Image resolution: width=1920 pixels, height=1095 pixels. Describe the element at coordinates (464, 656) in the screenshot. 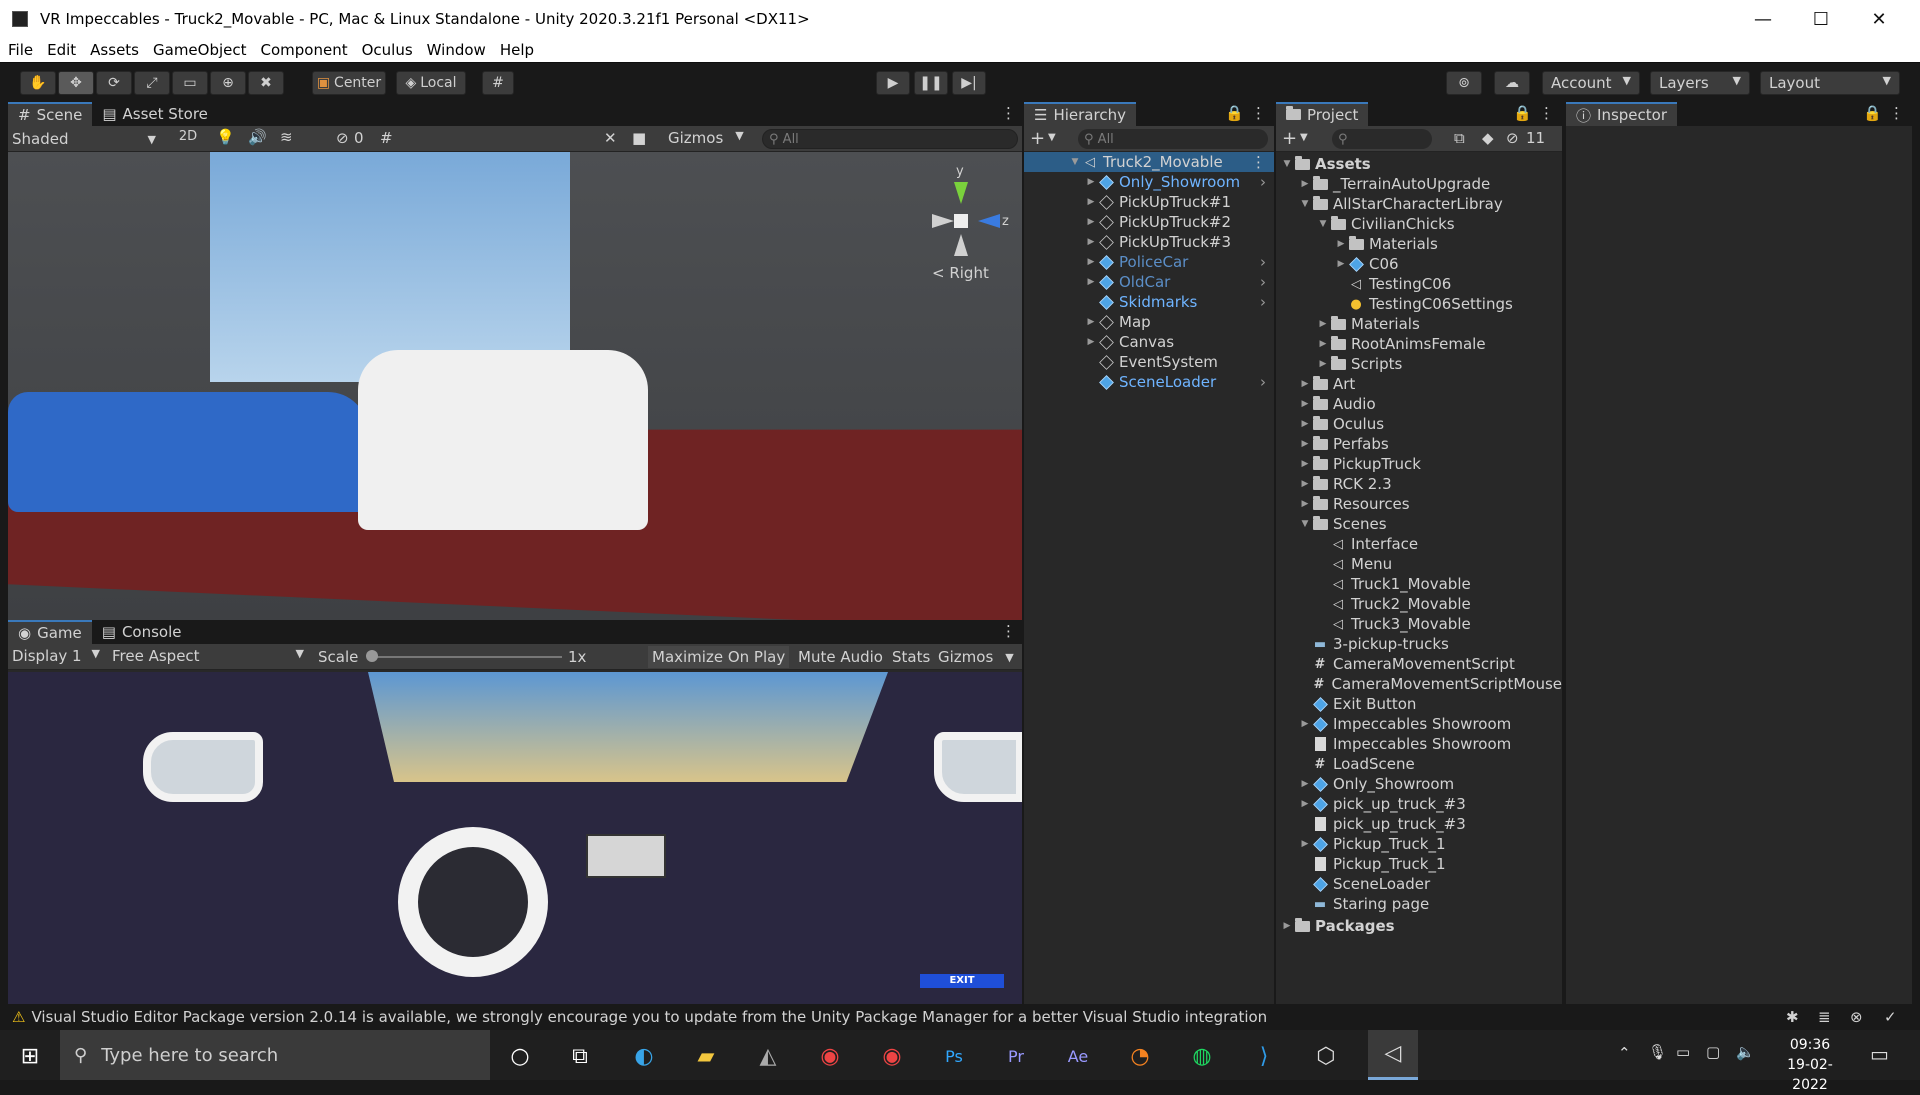

I see `scale-slider` at that location.